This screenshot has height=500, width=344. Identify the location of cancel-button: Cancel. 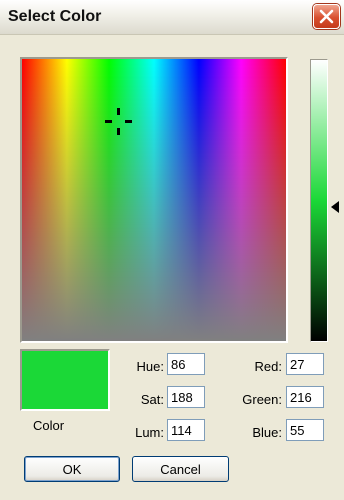
(180, 469).